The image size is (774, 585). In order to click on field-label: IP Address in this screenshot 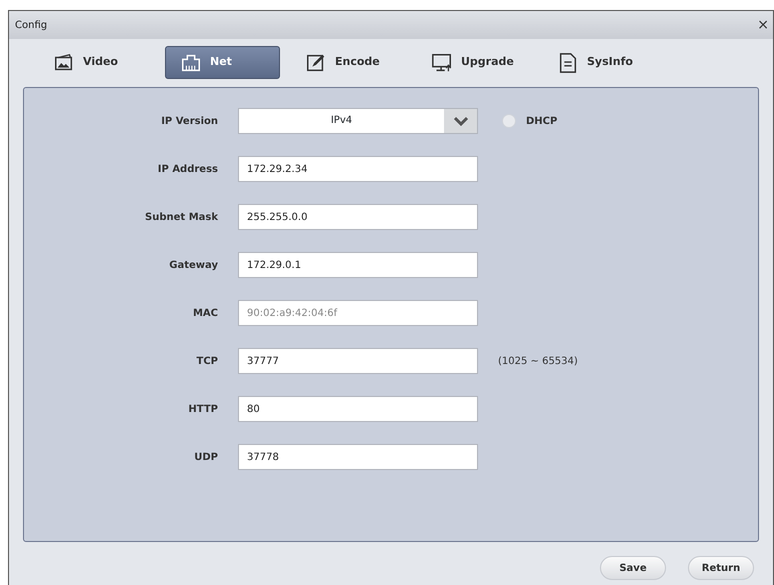, I will do `click(187, 169)`.